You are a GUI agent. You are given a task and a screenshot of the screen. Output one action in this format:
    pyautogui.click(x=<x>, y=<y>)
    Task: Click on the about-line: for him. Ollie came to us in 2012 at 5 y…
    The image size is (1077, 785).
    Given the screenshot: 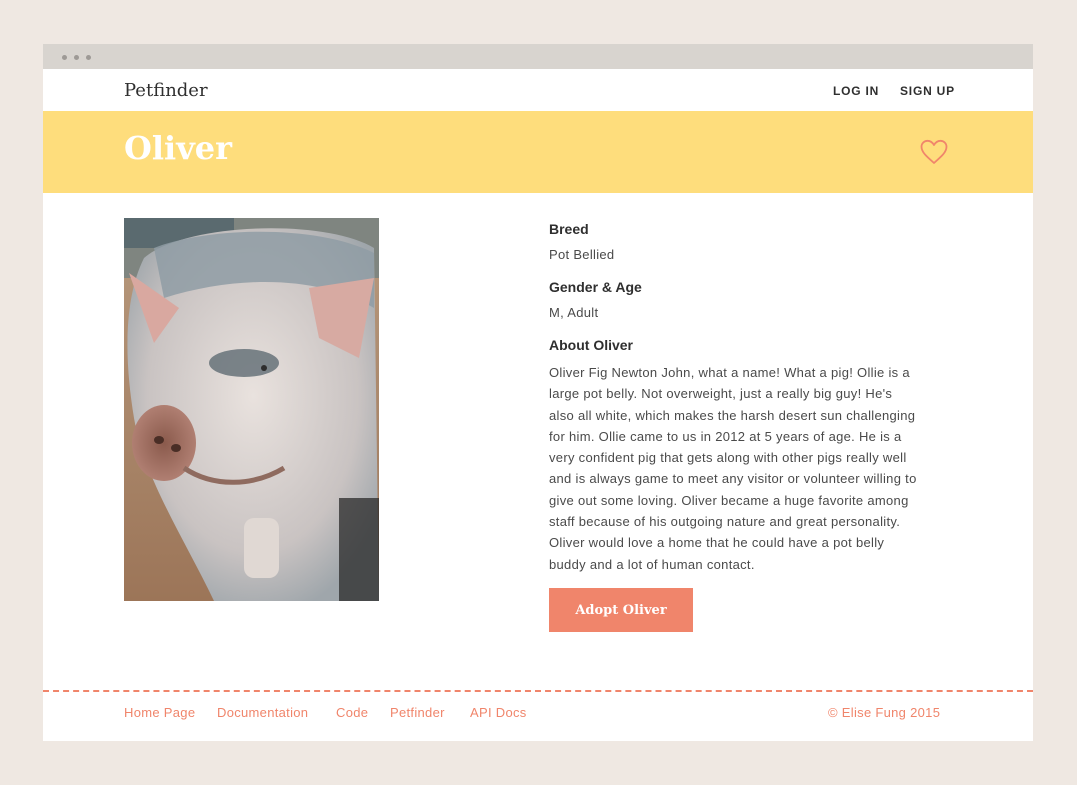 What is the action you would take?
    pyautogui.click(x=725, y=436)
    